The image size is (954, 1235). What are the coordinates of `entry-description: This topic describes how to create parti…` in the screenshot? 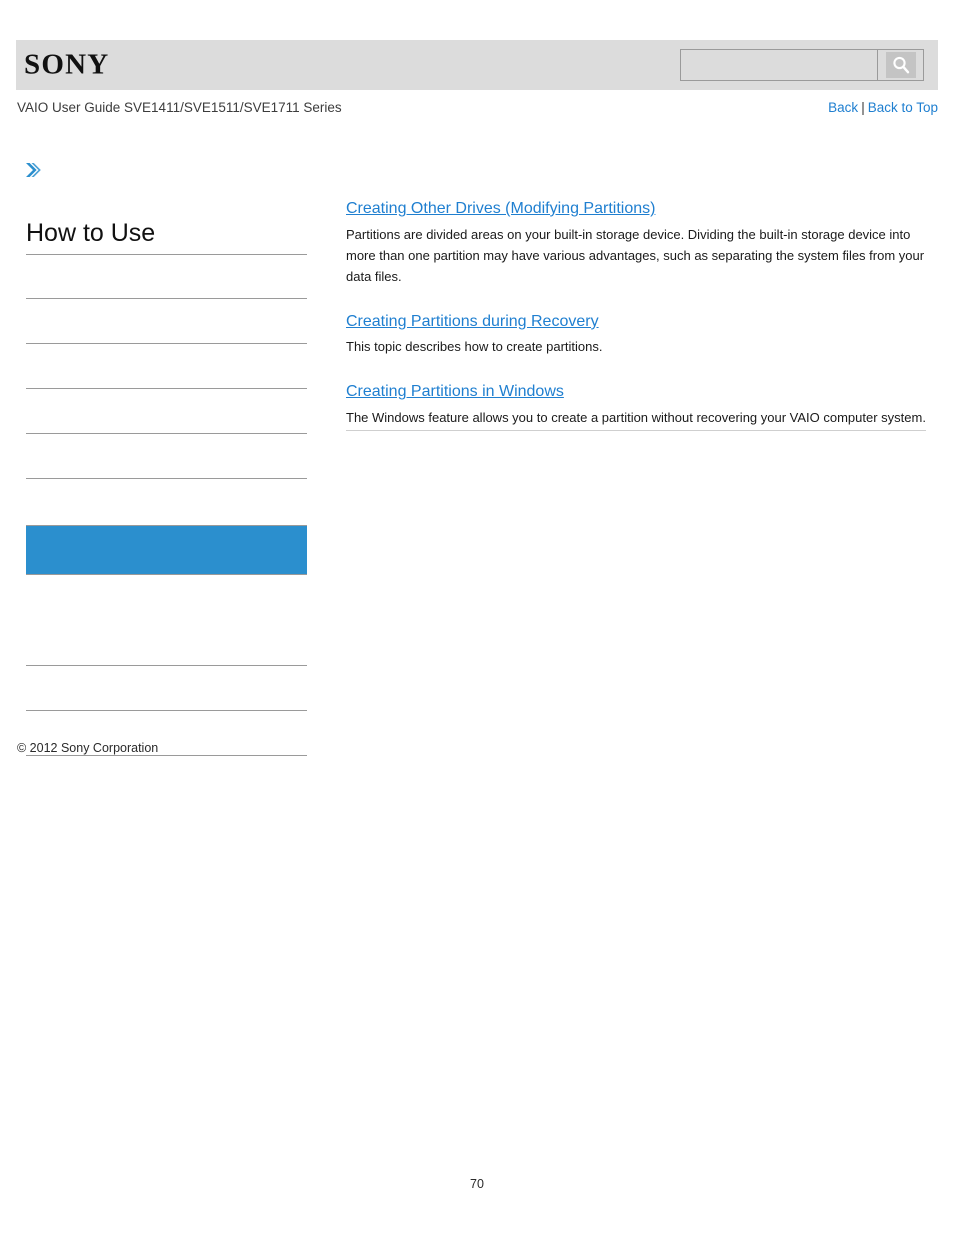 It's located at (474, 347).